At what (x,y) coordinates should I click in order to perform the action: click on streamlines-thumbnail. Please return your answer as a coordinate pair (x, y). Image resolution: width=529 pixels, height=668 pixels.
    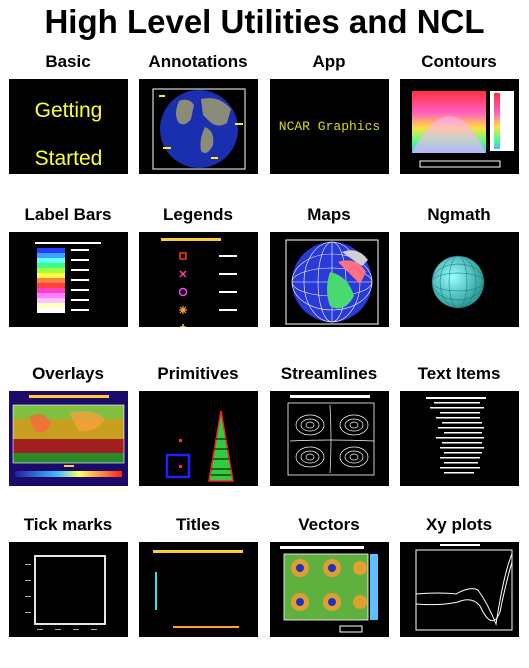
    Looking at the image, I should click on (329, 438).